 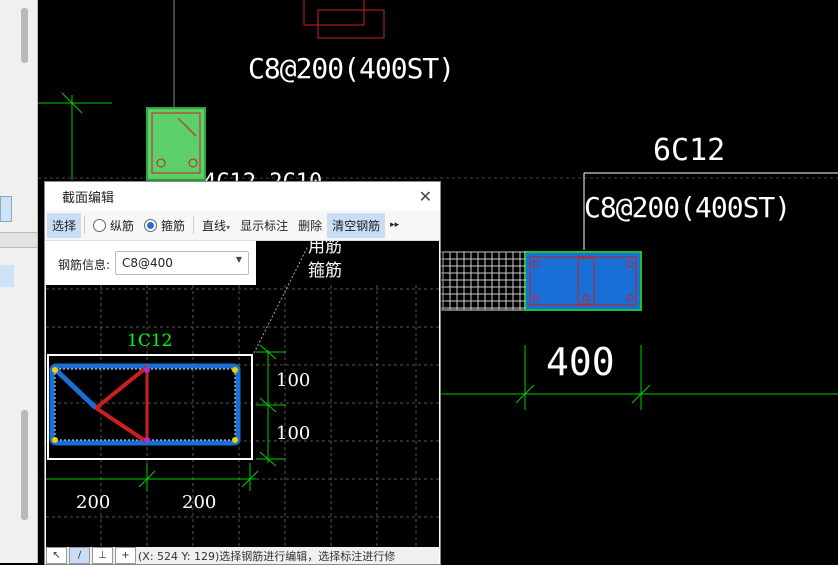 I want to click on more-icon: ▸▸, so click(x=394, y=225).